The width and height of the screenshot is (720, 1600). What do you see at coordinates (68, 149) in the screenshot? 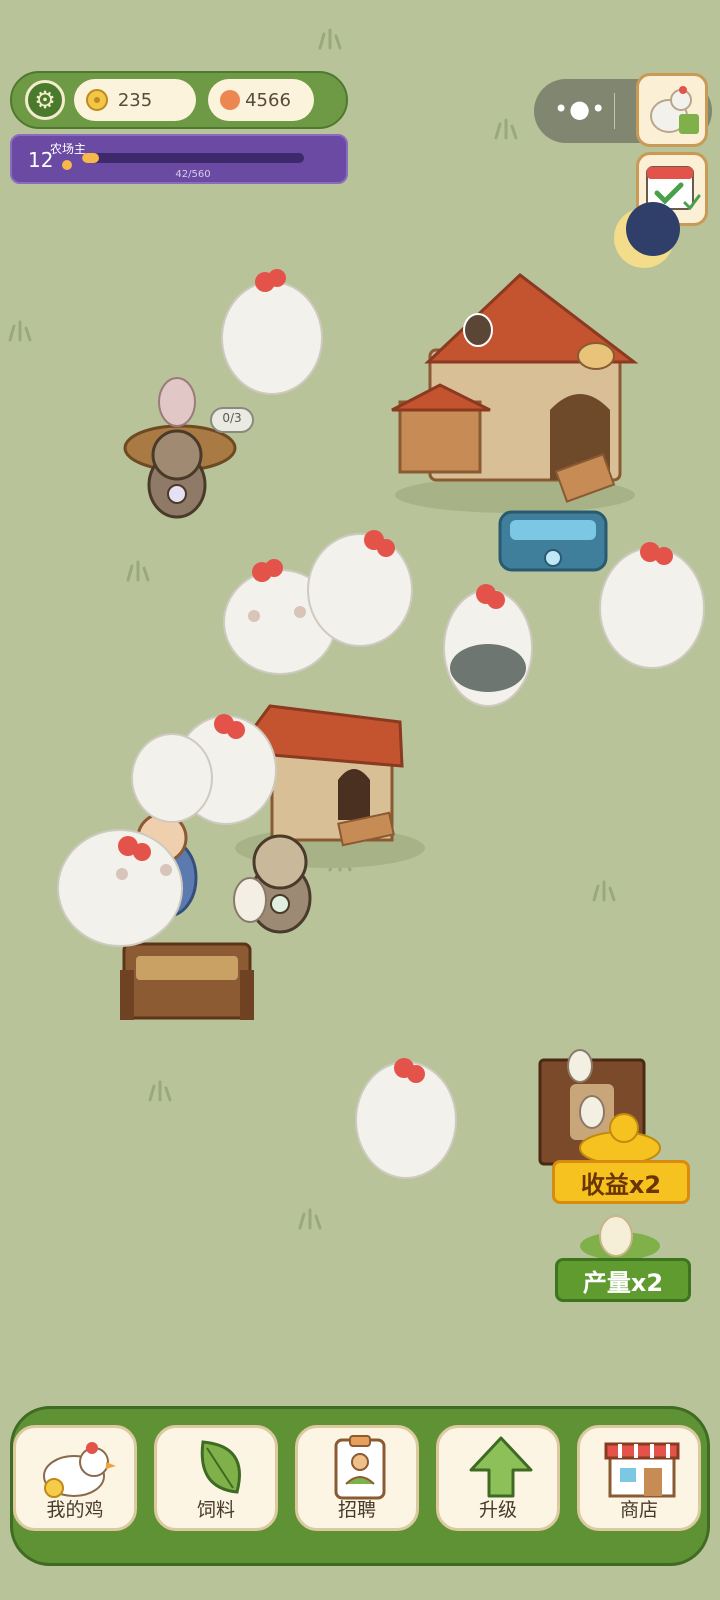
I see `level-title: 农场主` at bounding box center [68, 149].